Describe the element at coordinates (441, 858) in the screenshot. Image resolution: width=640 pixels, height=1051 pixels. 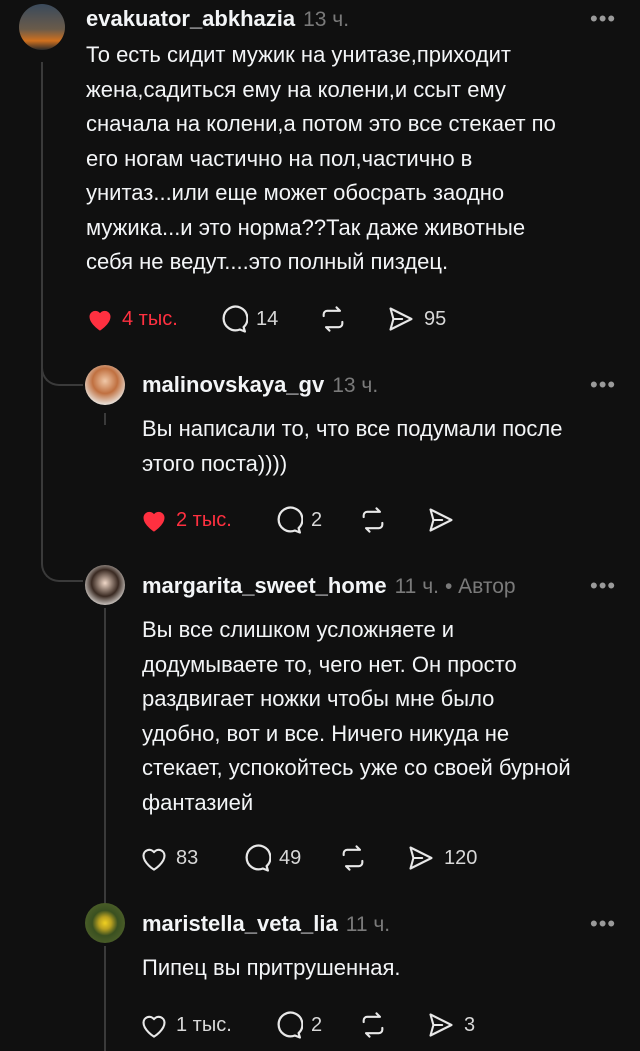
I see `share-button: 120` at that location.